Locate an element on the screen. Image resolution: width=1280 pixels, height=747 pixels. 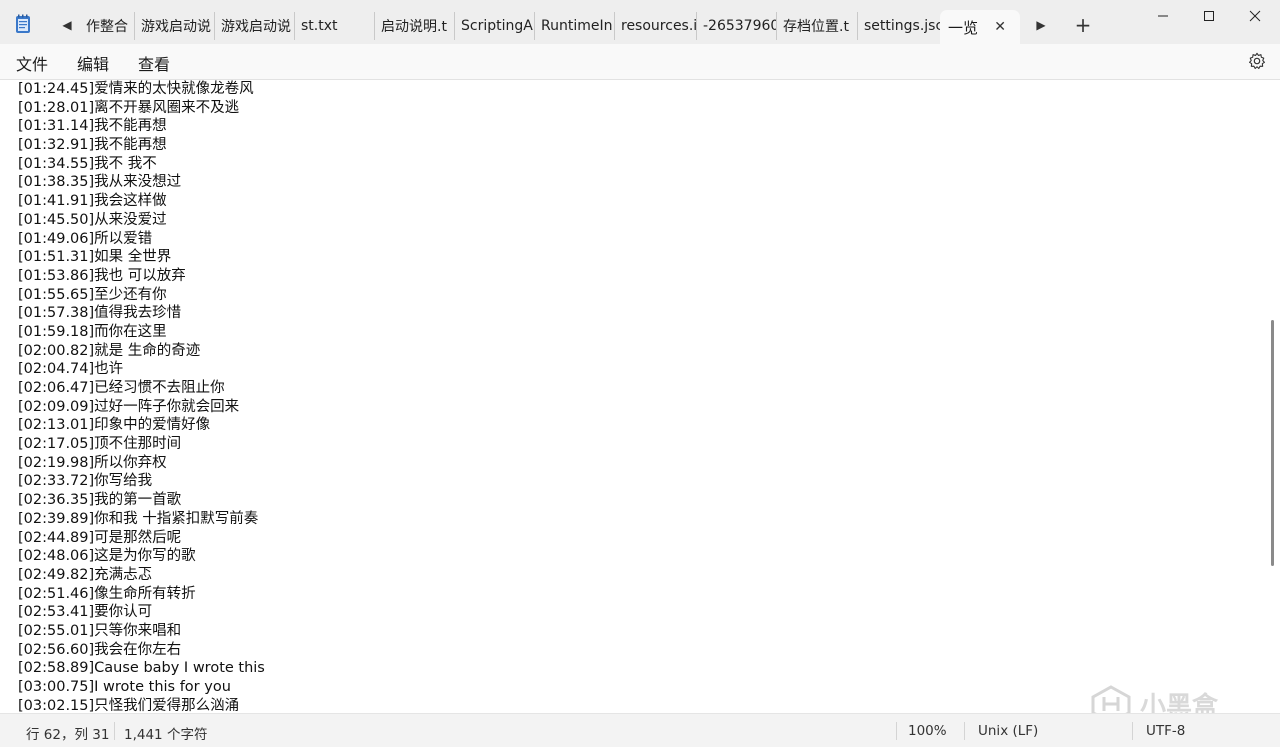
watermark: 小黑盒 is located at coordinates (1170, 698).